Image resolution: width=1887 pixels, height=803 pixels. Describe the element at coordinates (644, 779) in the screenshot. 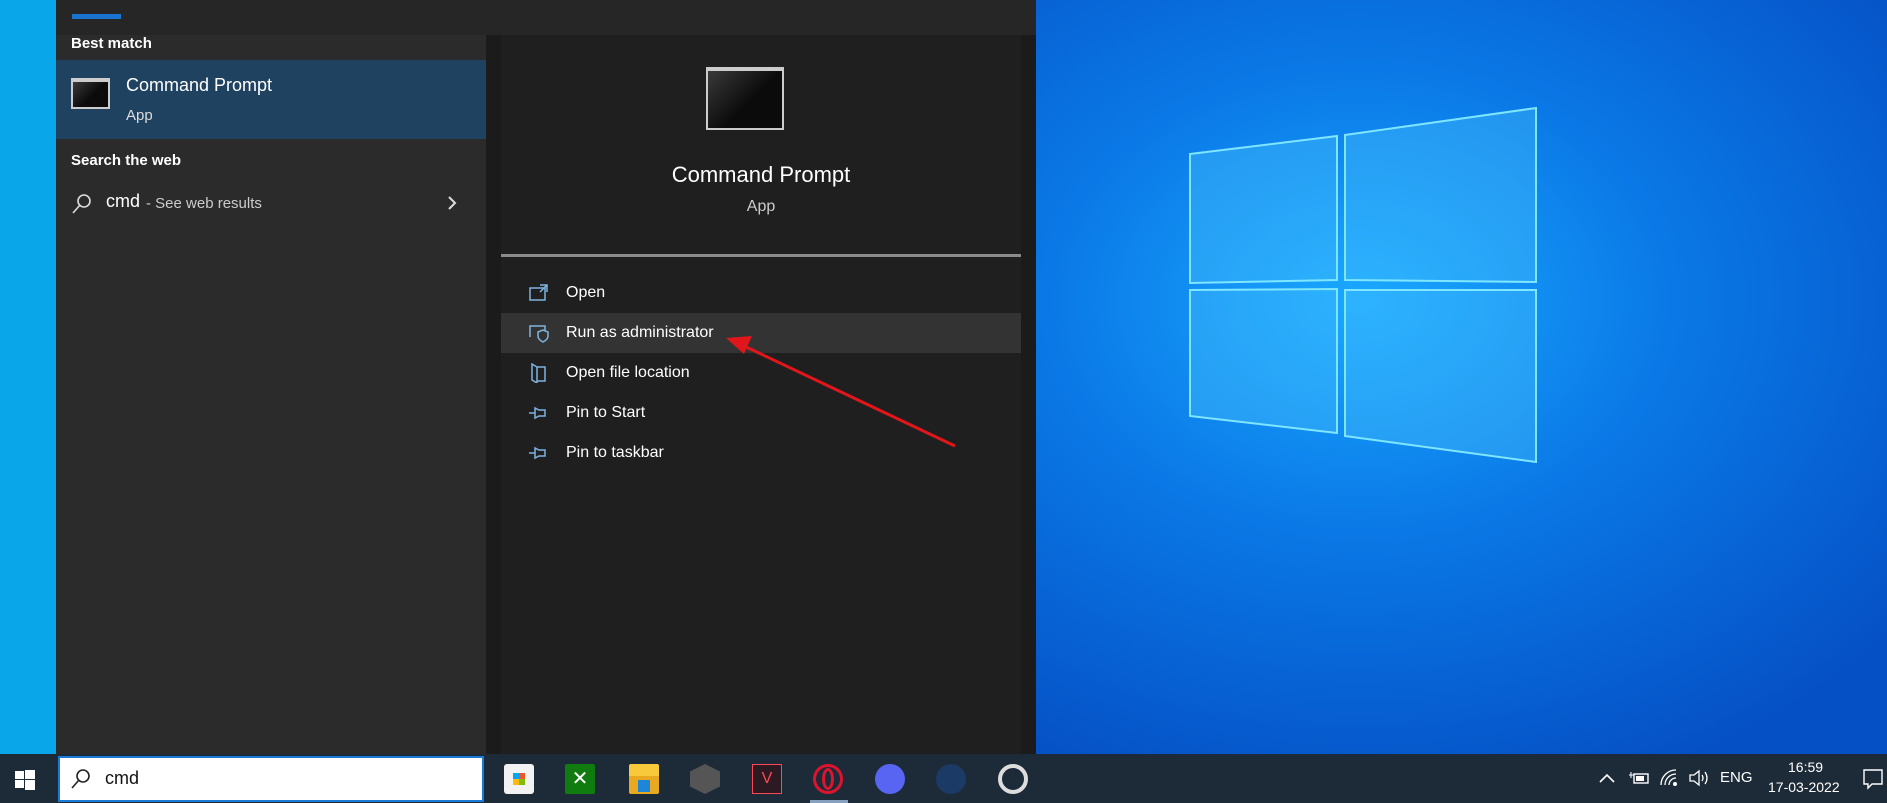

I see `file-explorer-icon` at that location.